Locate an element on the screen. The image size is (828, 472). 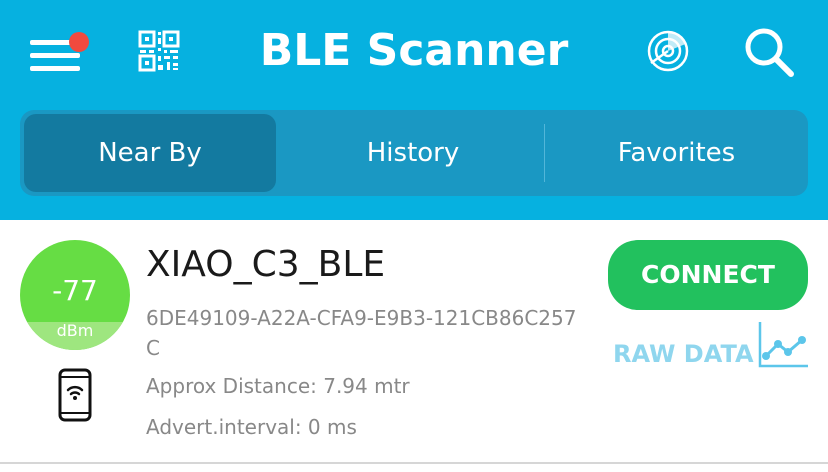
rssi-indicator: -77 dBm is located at coordinates (75, 295).